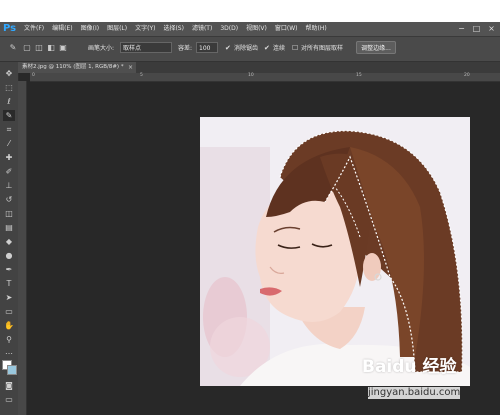 The width and height of the screenshot is (500, 415). Describe the element at coordinates (491, 28) in the screenshot. I see `close-button: ×` at that location.